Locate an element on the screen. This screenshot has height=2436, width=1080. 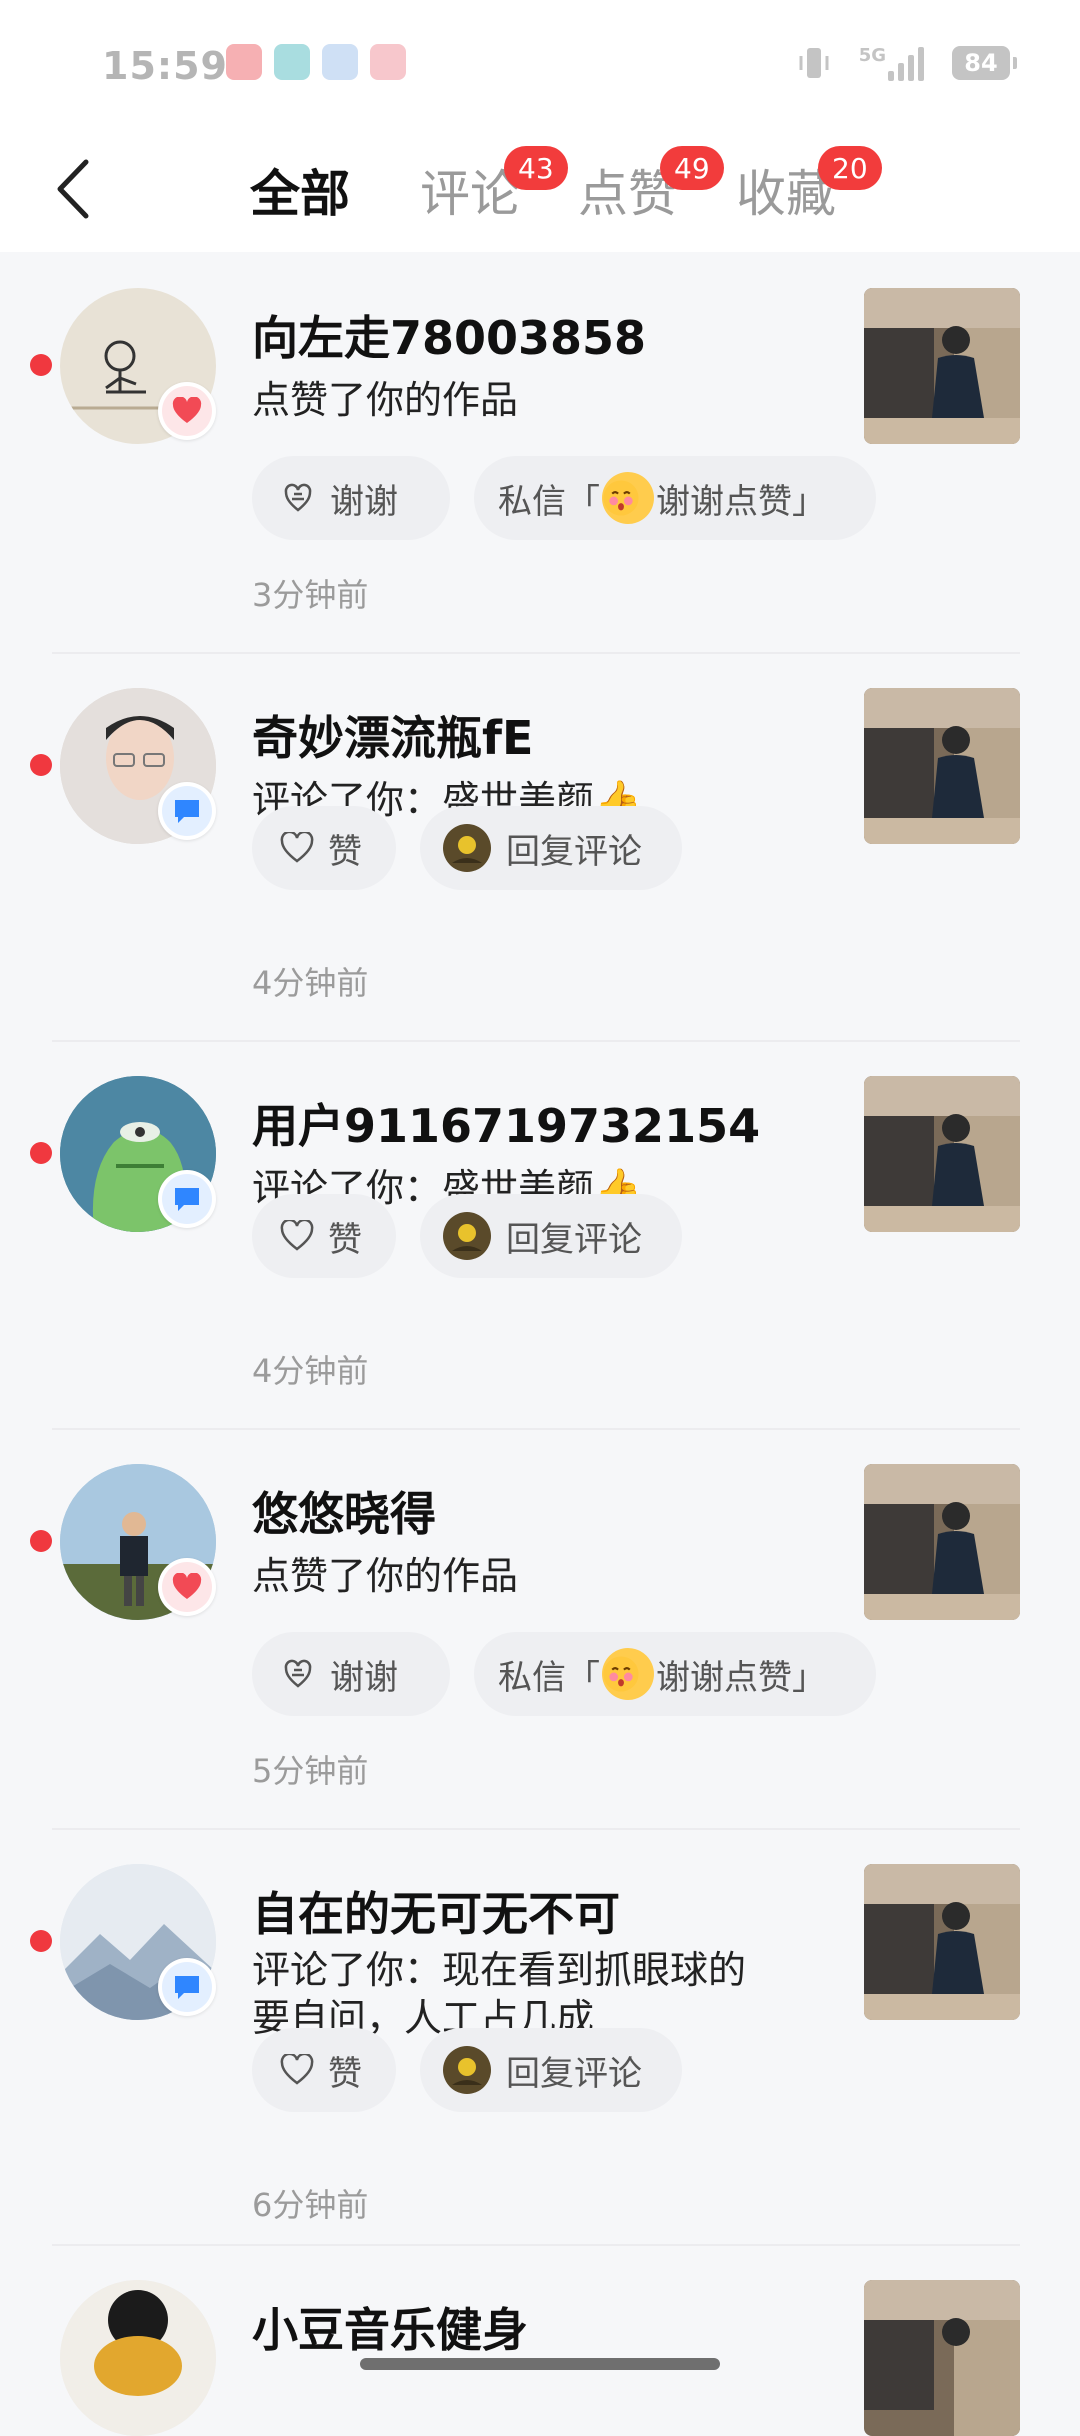
user-name: 自在的无可无不可 is located at coordinates (436, 1911).